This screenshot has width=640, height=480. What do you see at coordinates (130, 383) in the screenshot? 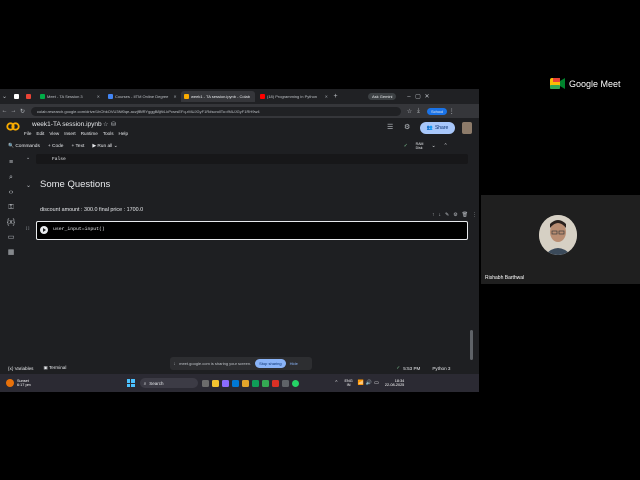
I see `windows-start-icon` at bounding box center [130, 383].